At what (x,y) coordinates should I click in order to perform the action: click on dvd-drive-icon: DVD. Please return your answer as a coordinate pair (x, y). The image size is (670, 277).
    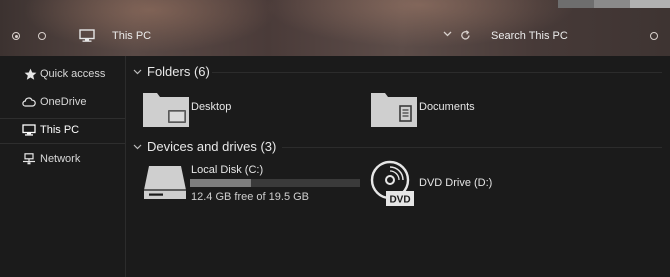
    Looking at the image, I should click on (392, 183).